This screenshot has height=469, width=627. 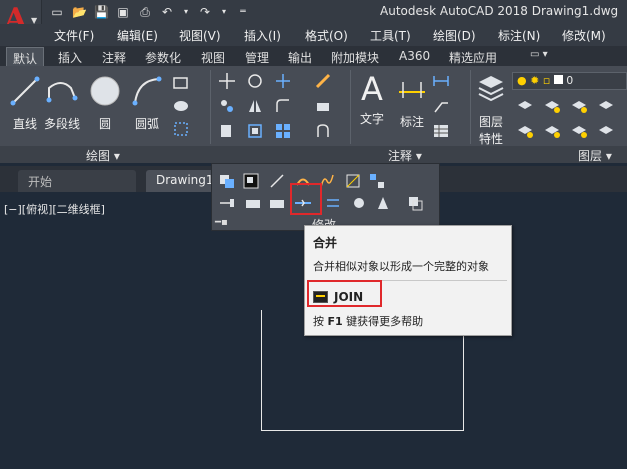 What do you see at coordinates (353, 181) in the screenshot?
I see `edit-hatch-icon` at bounding box center [353, 181].